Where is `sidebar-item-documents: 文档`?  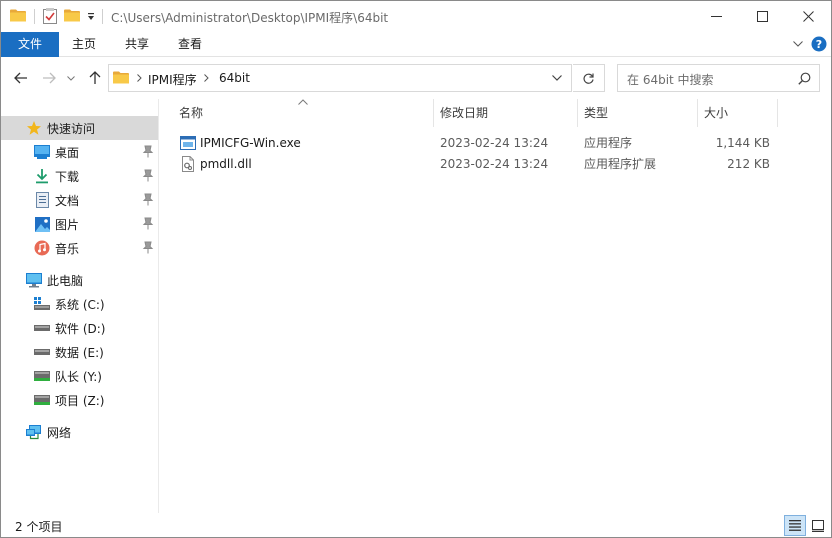
sidebar-item-documents: 文档 is located at coordinates (79, 200).